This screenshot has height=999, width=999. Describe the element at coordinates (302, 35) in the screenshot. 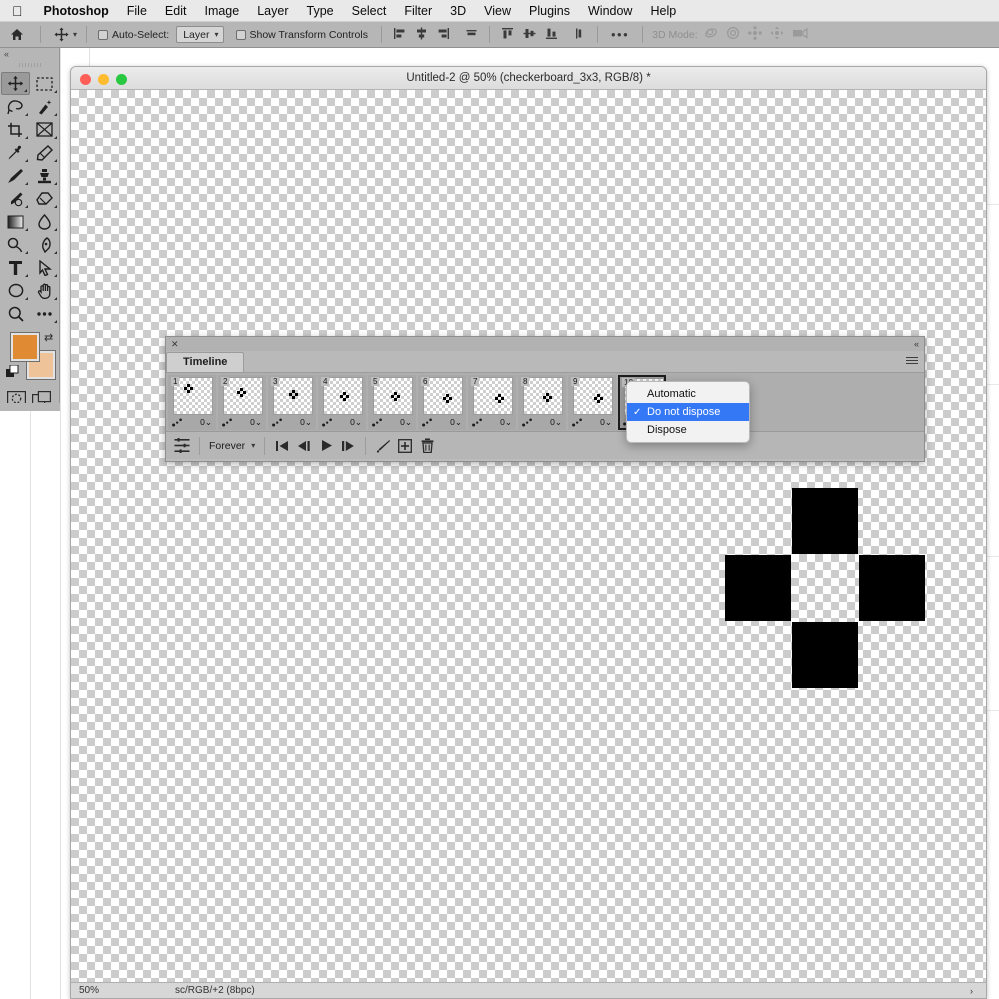

I see `show-transform-controls-checkbox: Show Transform Controls` at that location.